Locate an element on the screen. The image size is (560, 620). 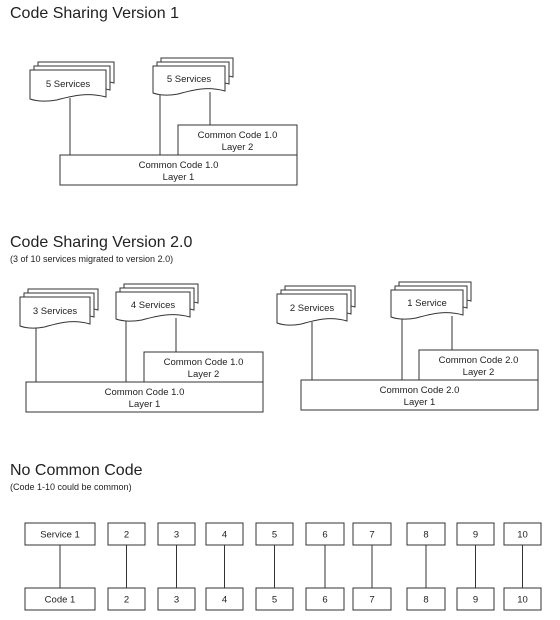
service-stack-label: 4 Services is located at coordinates (153, 305).